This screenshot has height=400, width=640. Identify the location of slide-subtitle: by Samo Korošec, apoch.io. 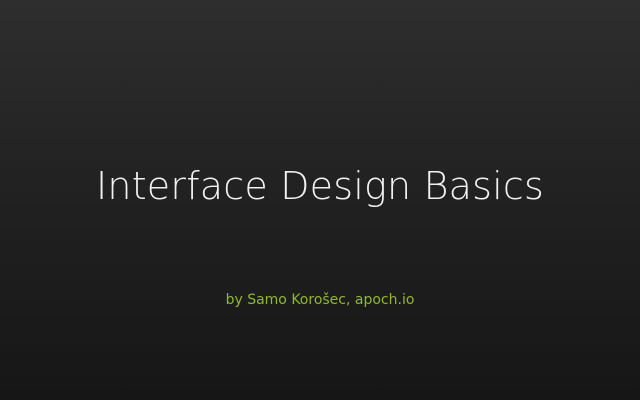
(320, 300).